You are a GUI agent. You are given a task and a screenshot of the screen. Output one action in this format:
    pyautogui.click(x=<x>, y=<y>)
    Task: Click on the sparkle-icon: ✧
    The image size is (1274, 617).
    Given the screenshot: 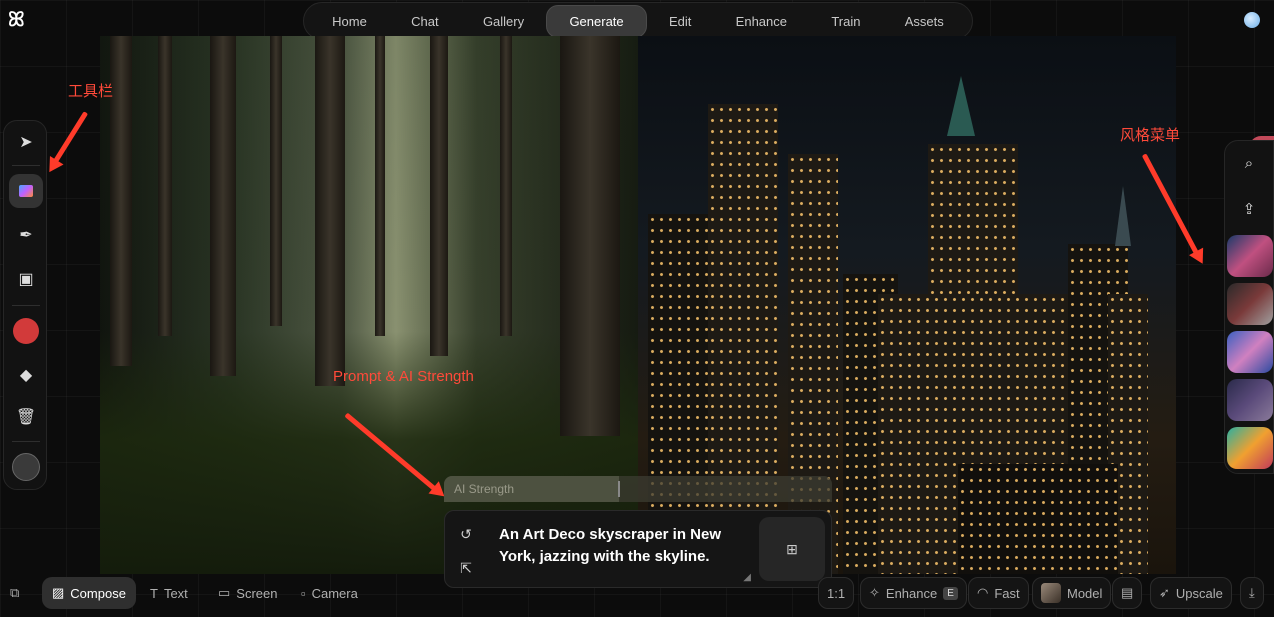 What is the action you would take?
    pyautogui.click(x=874, y=592)
    